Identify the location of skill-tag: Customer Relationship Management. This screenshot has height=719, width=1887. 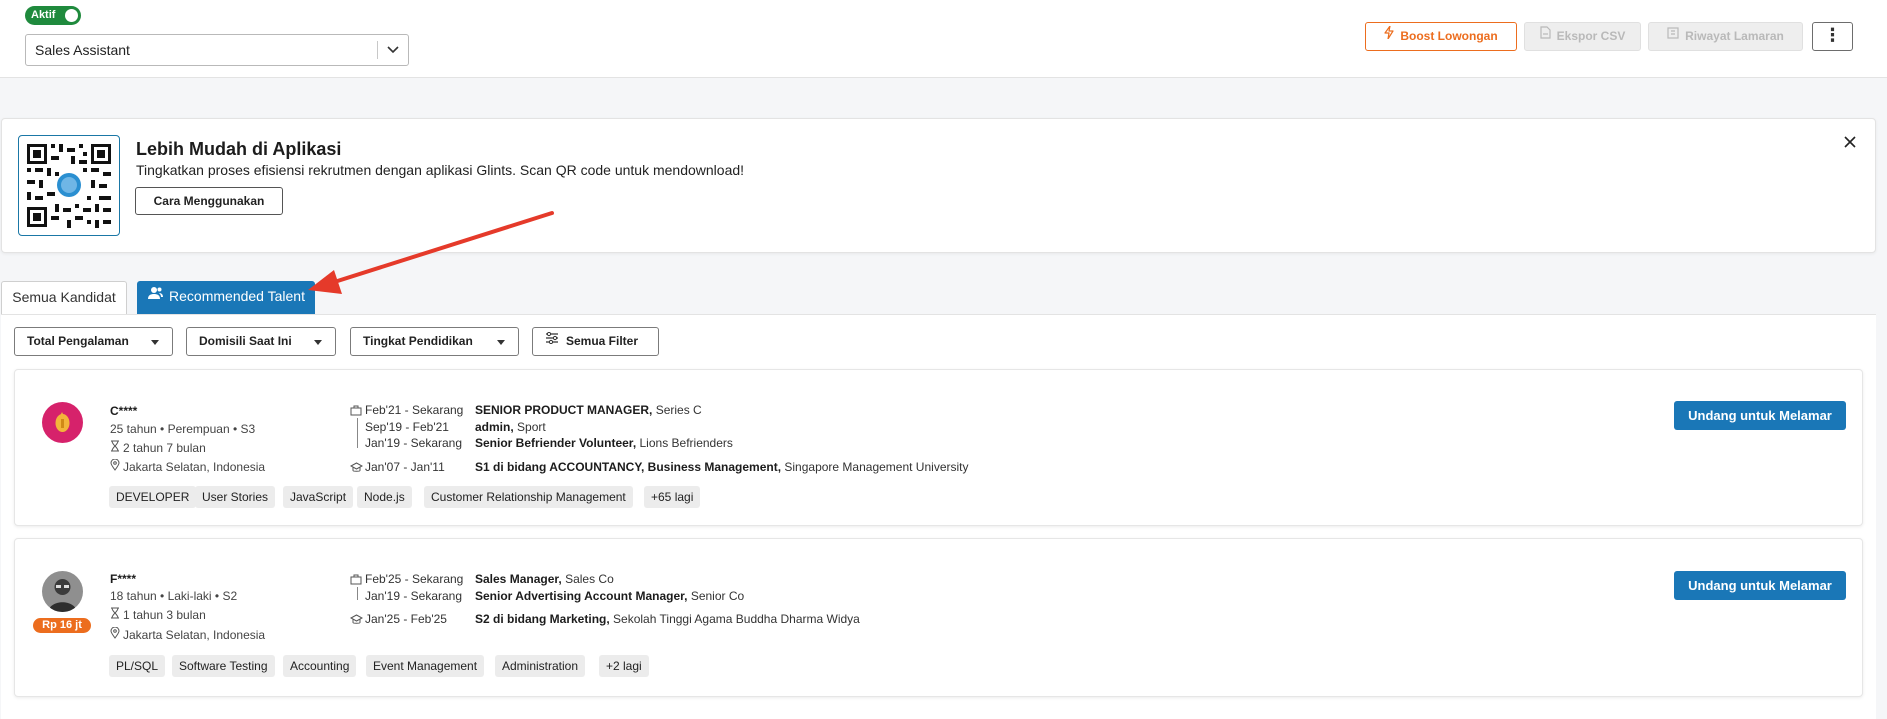
(528, 497).